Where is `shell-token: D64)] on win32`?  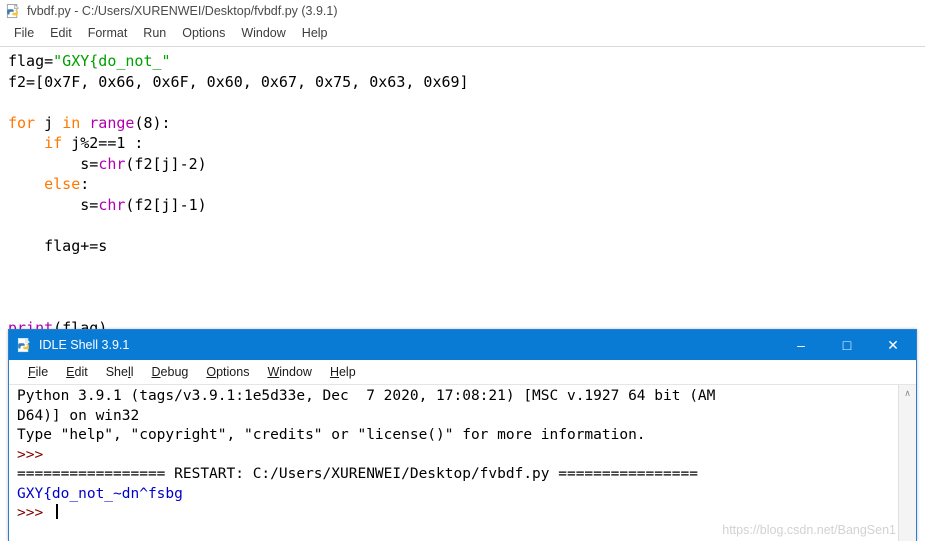
shell-token: D64)] on win32 is located at coordinates (78, 415).